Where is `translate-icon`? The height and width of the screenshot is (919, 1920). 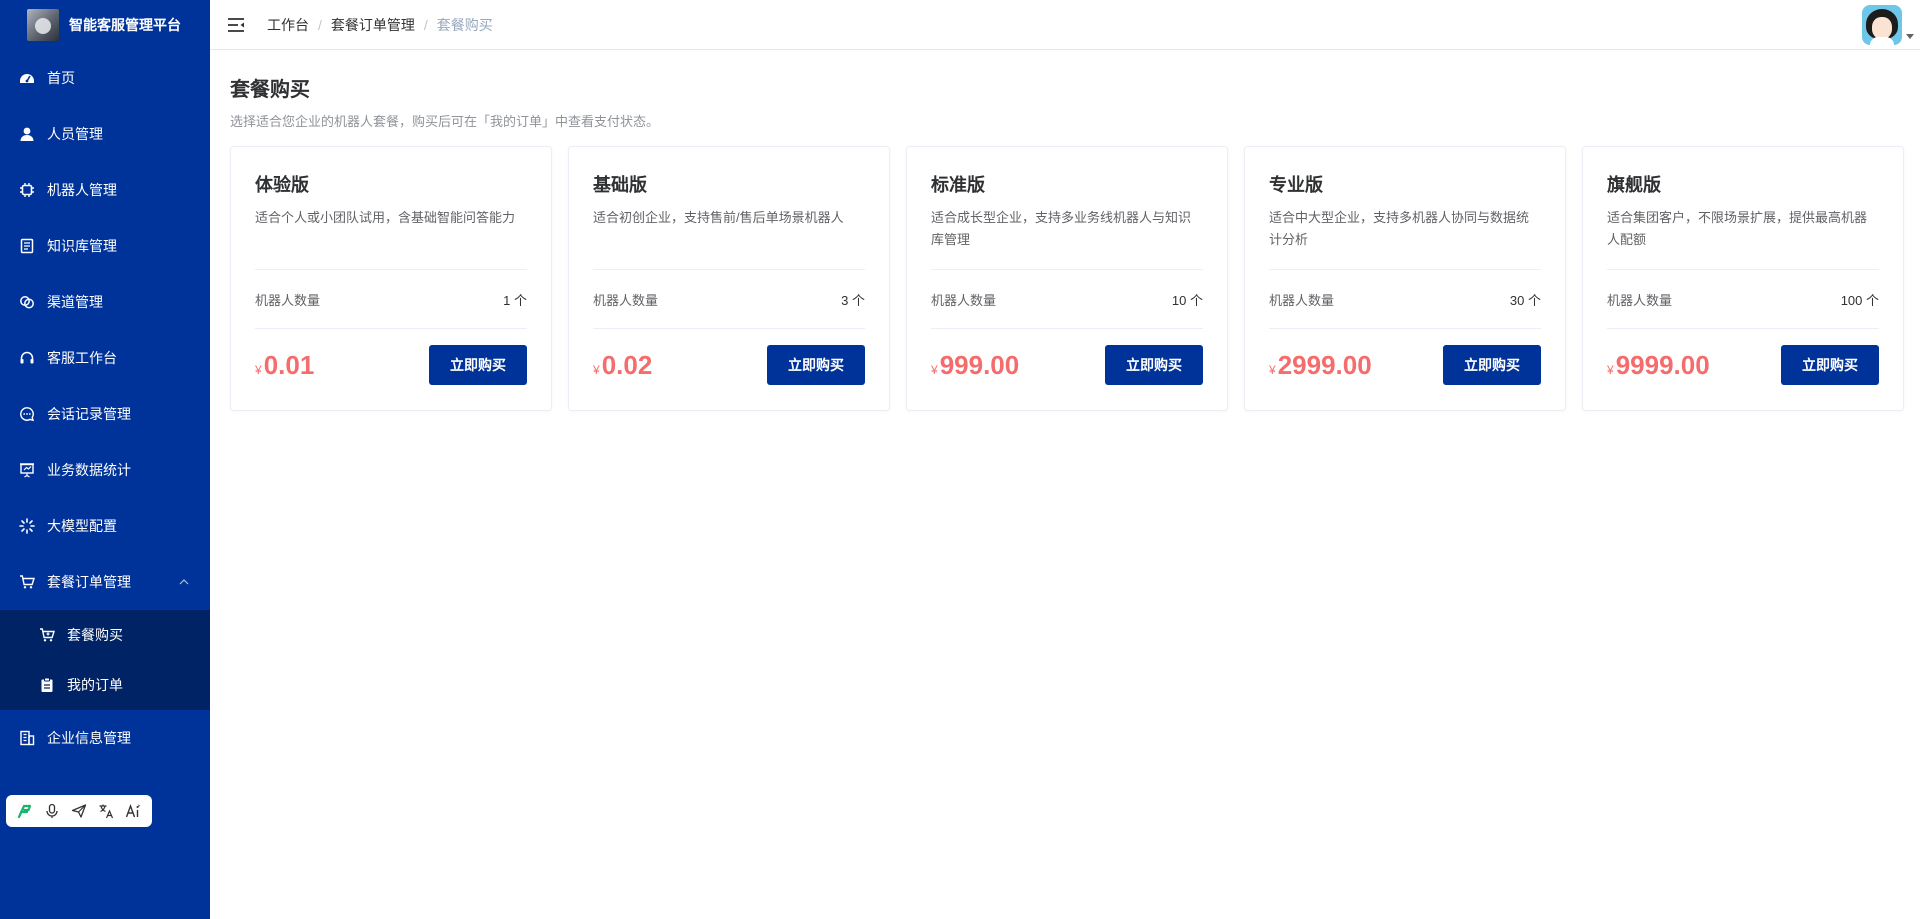
translate-icon is located at coordinates (106, 811).